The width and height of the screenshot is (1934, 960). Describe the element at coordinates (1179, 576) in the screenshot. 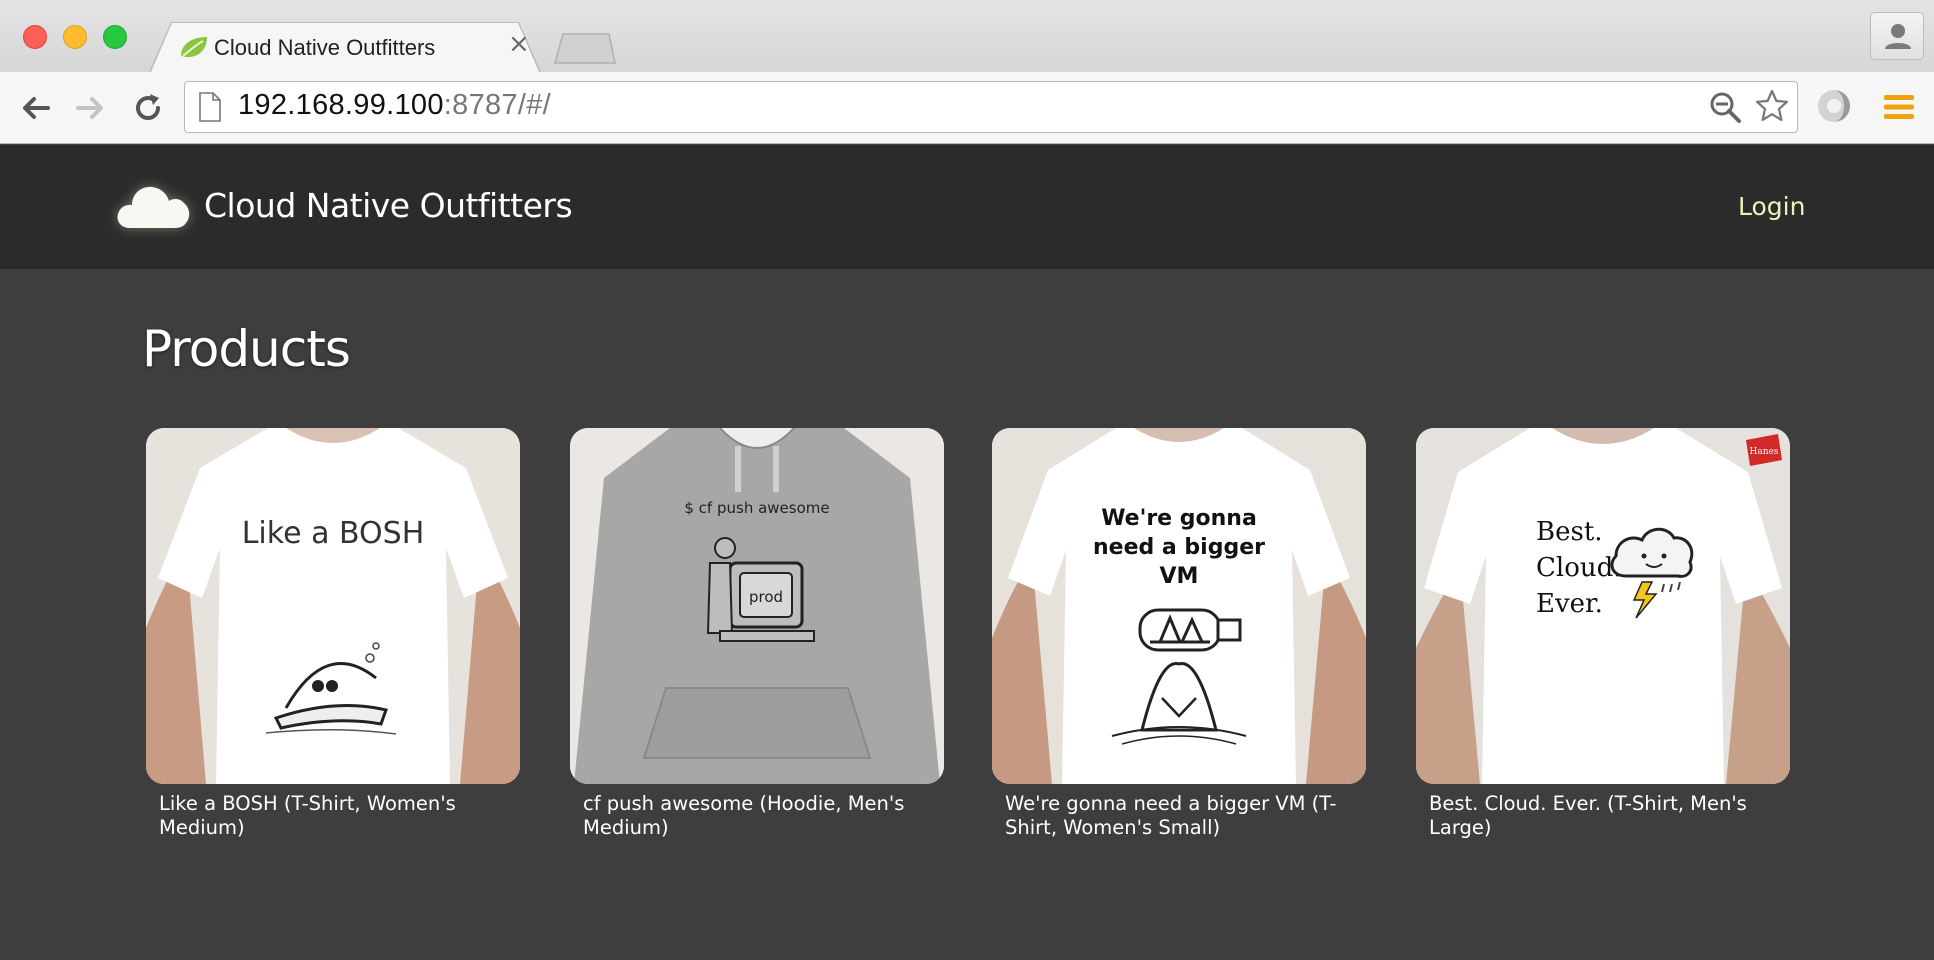

I see `print-text-3: VM` at that location.